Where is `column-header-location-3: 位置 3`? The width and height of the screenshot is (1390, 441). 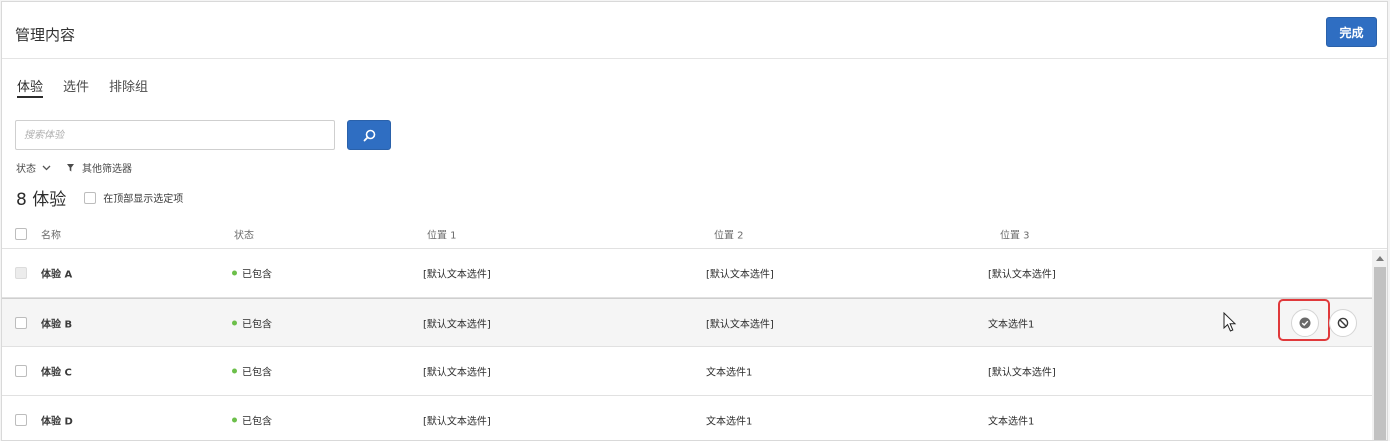 column-header-location-3: 位置 3 is located at coordinates (1015, 234).